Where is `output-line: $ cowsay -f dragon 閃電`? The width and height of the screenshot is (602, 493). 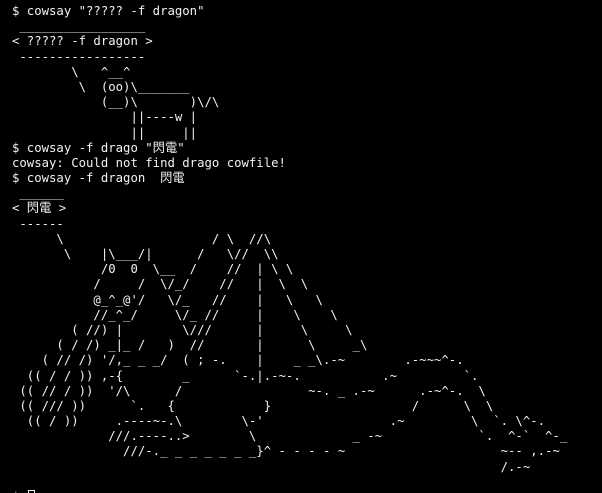
output-line: $ cowsay -f dragon 閃電 is located at coordinates (98, 178).